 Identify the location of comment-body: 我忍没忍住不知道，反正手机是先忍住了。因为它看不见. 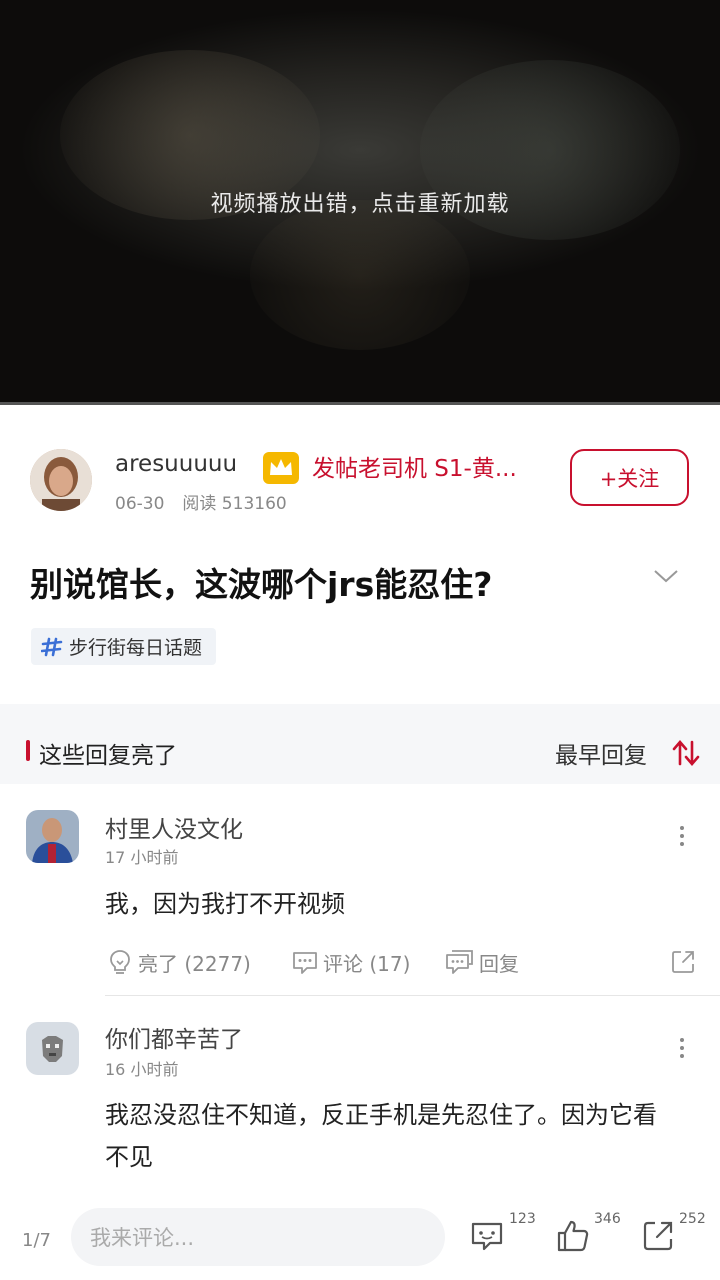
(381, 1136).